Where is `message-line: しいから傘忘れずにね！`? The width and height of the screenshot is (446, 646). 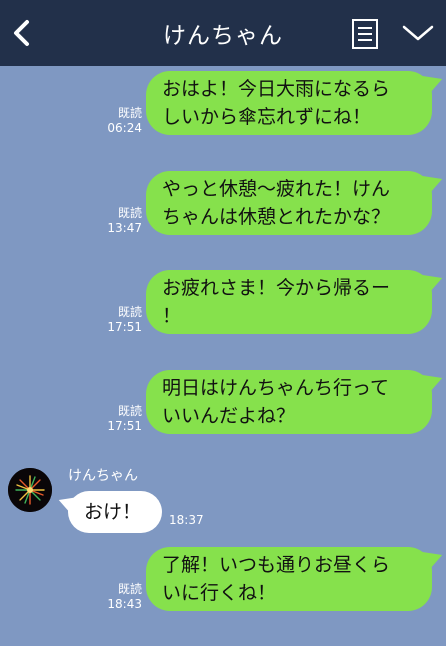
message-line: しいから傘忘れずにね！ is located at coordinates (267, 117).